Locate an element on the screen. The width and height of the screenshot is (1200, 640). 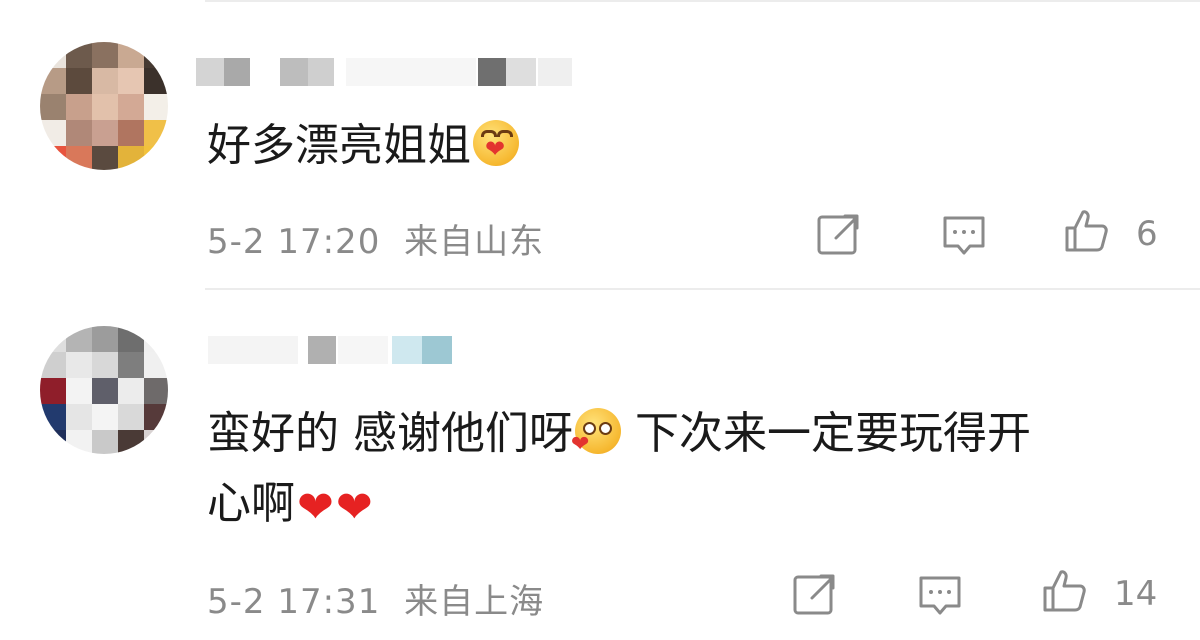
heart-hug-emoji-icon: ❤ is located at coordinates (496, 143).